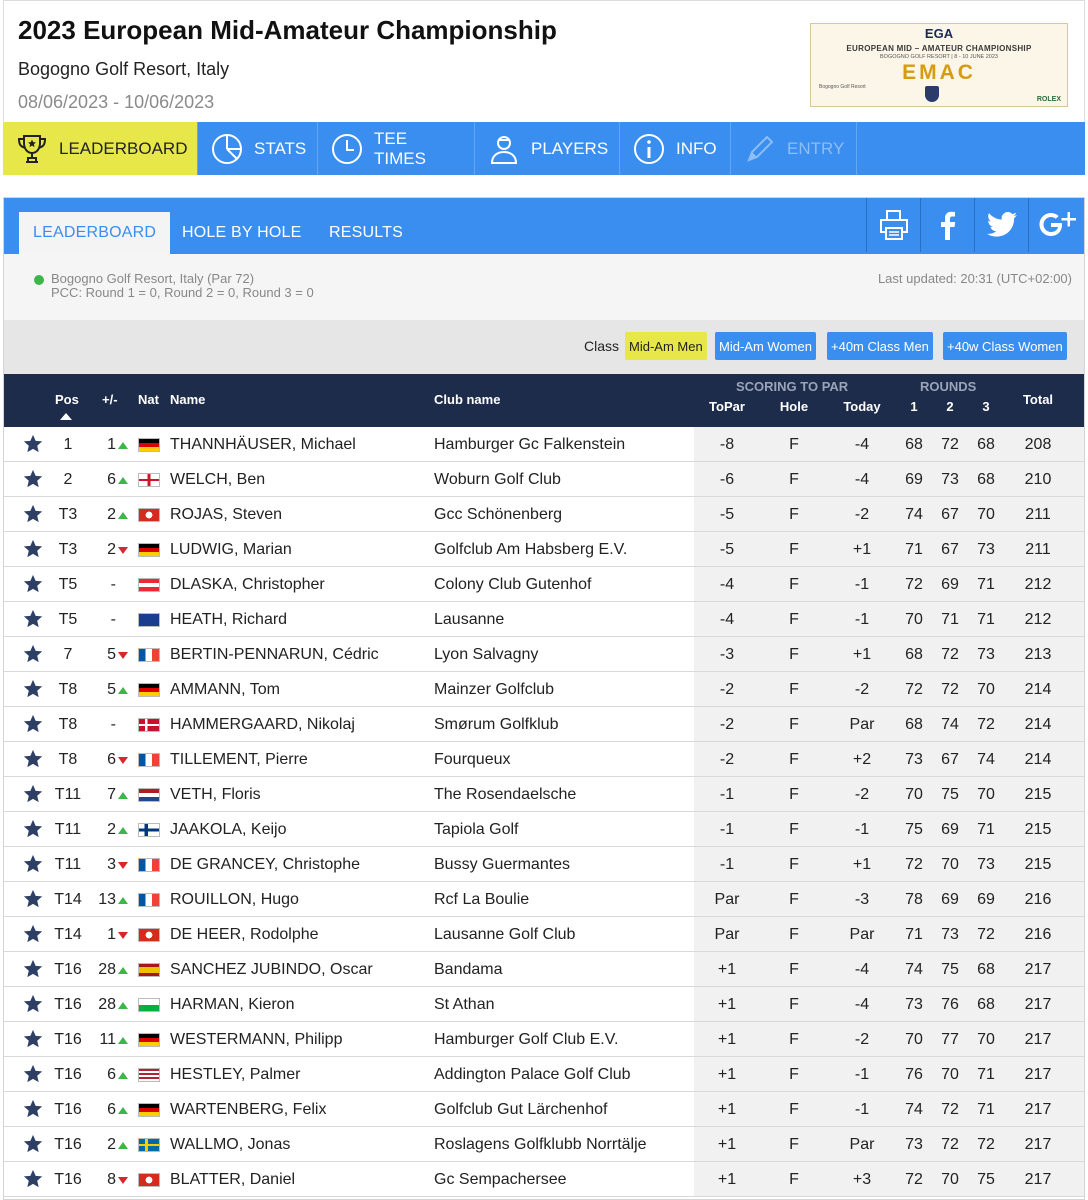 This screenshot has width=1088, height=1200. What do you see at coordinates (228, 620) in the screenshot?
I see `player-name: HEATH, Richard` at bounding box center [228, 620].